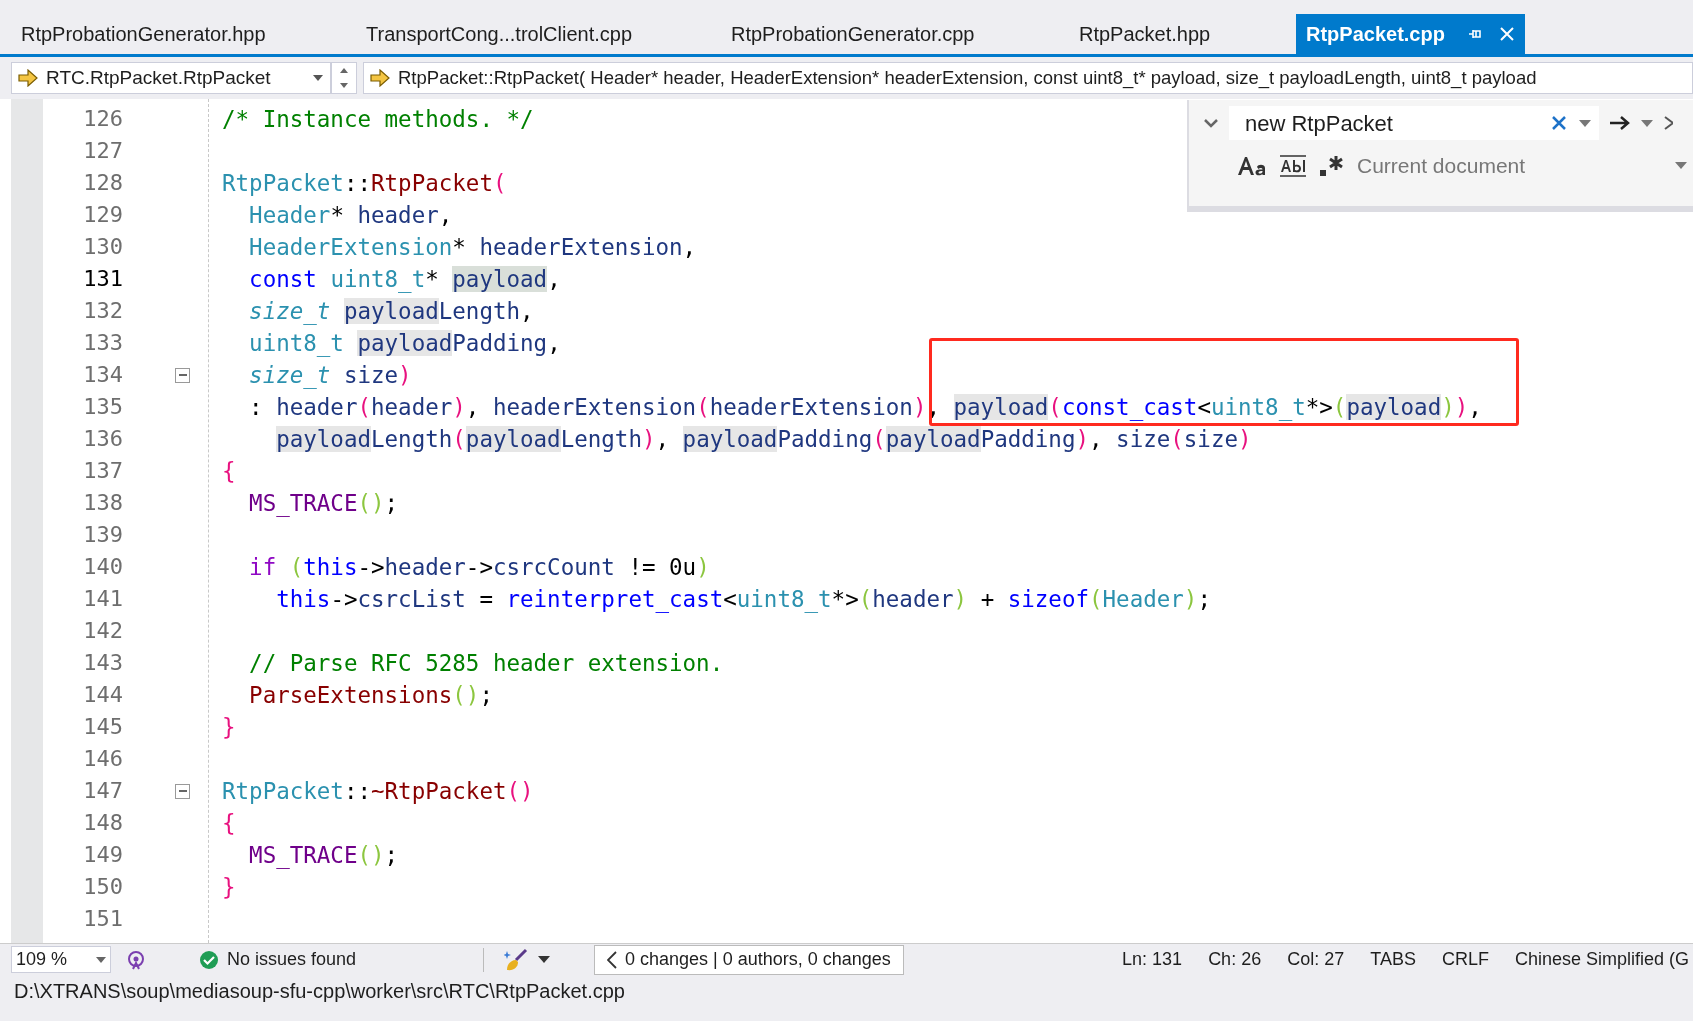 The image size is (1693, 1021). Describe the element at coordinates (102, 471) in the screenshot. I see `line-number: 137` at that location.